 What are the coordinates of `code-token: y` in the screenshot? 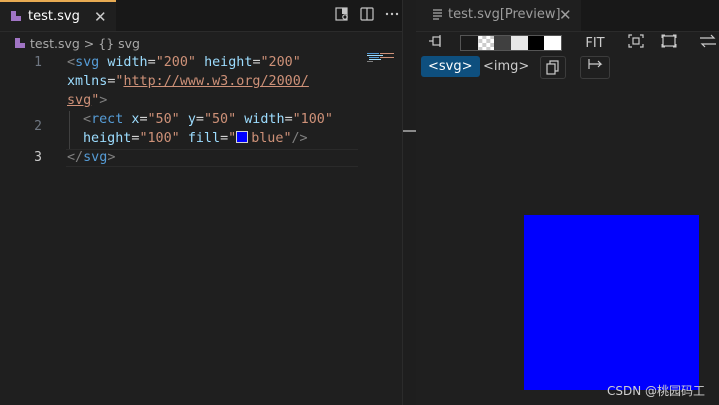 It's located at (191, 119).